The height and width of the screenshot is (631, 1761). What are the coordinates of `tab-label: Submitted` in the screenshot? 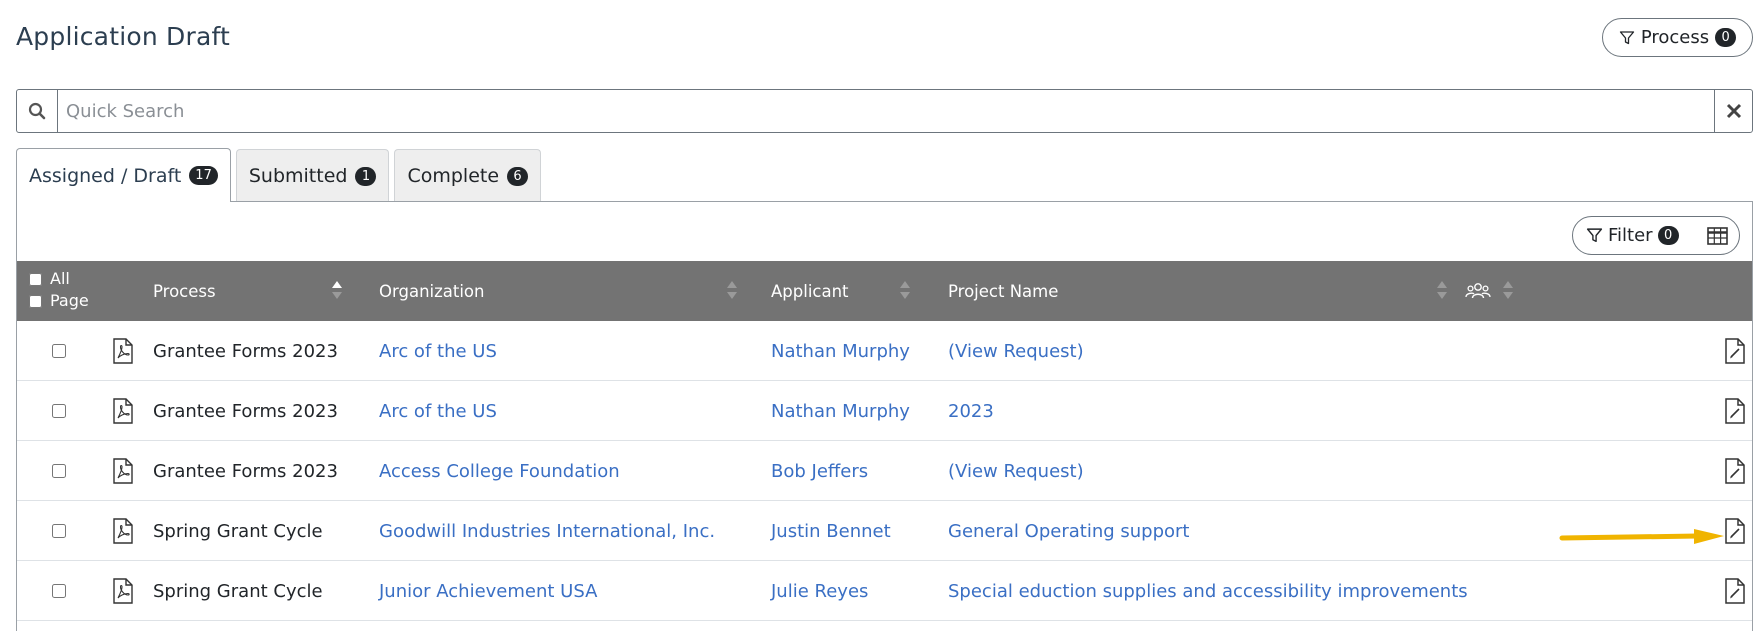 It's located at (298, 176).